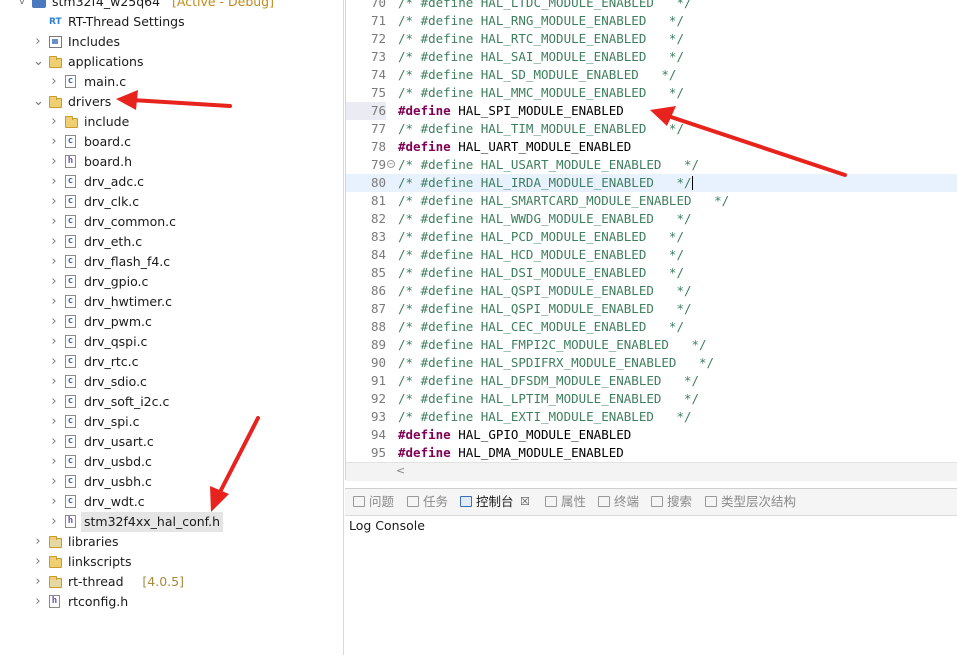  Describe the element at coordinates (372, 502) in the screenshot. I see `tab-problems: 问题` at that location.